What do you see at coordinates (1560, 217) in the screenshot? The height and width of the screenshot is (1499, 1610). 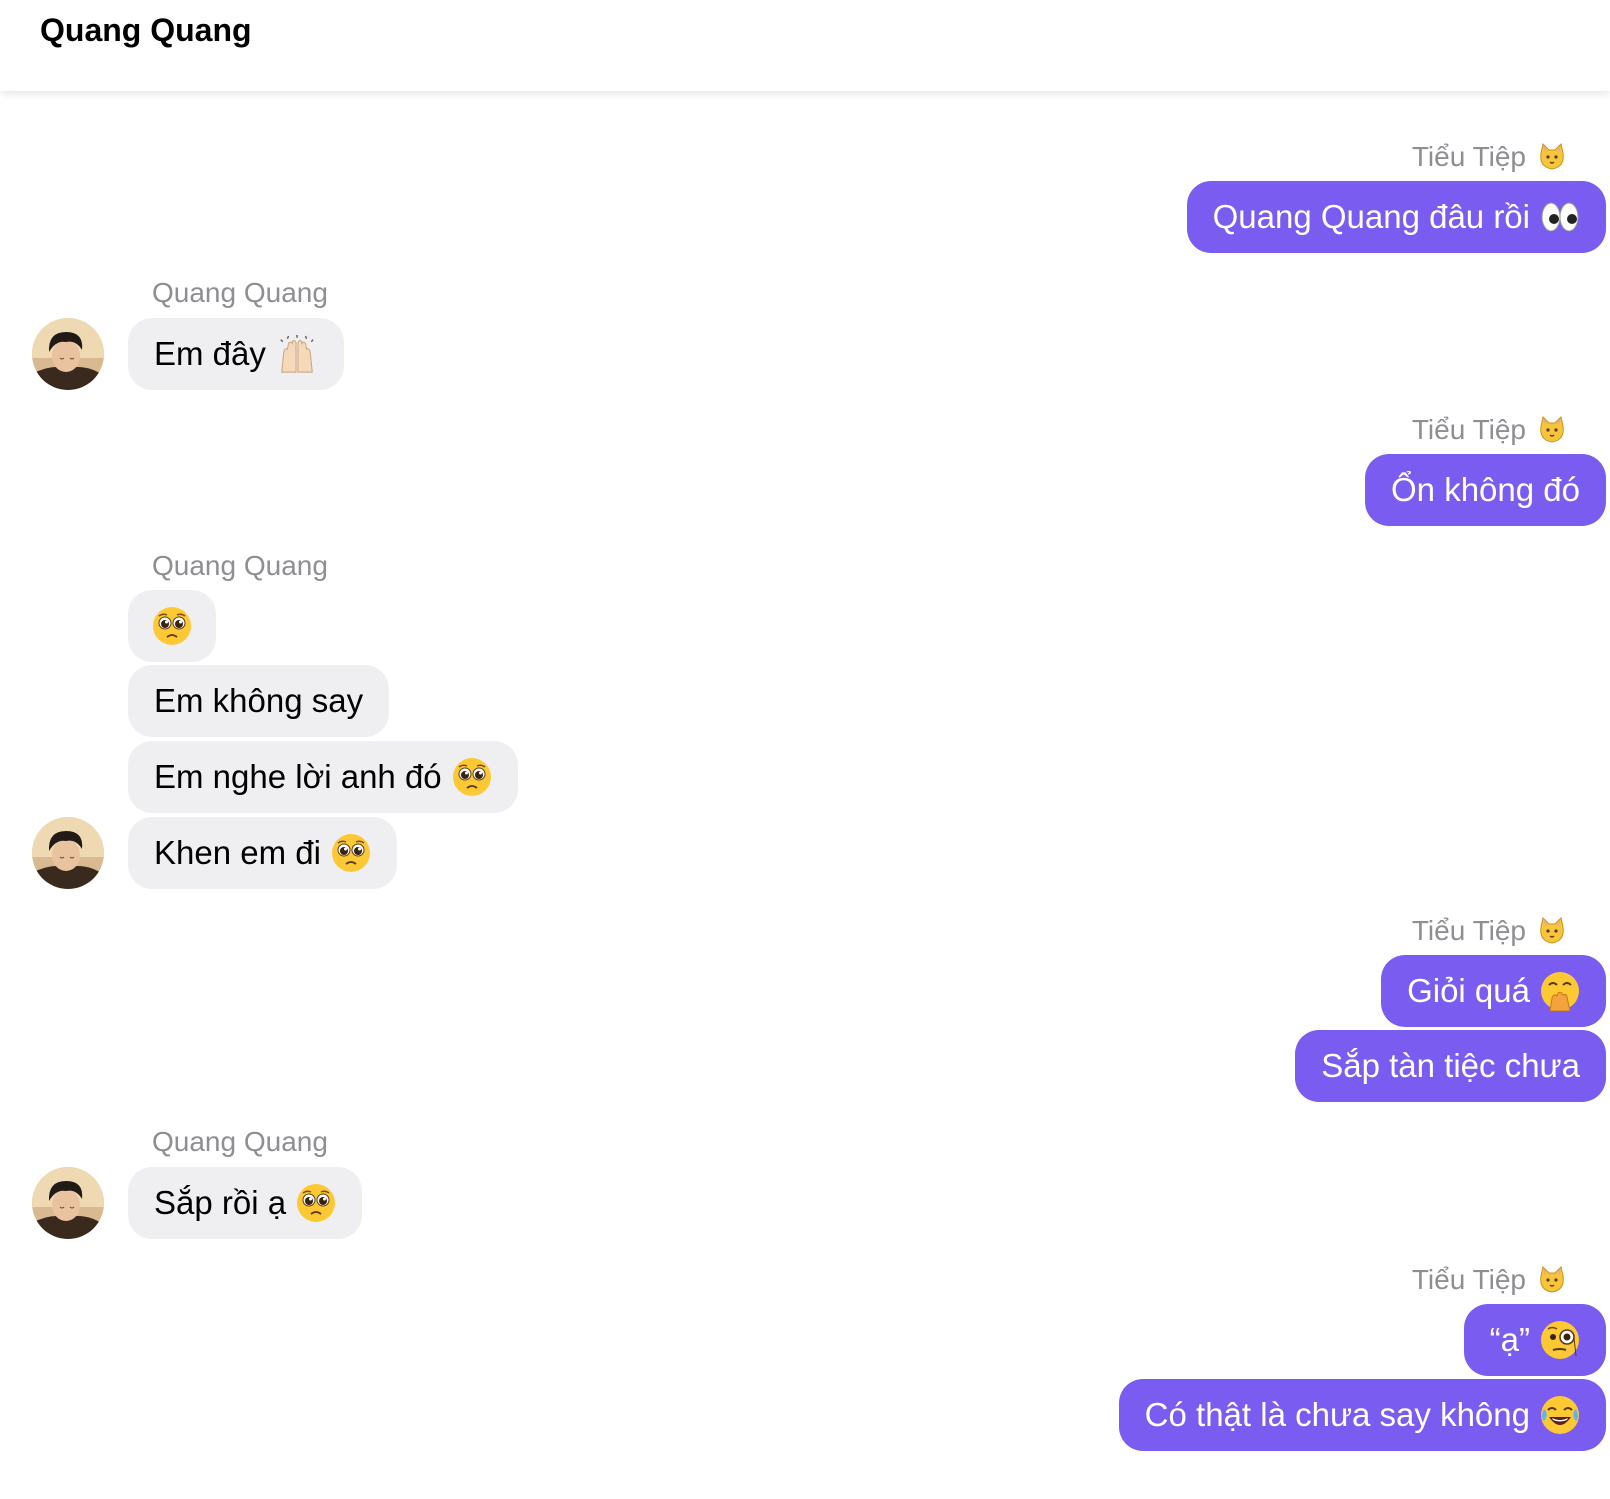 I see `eyes-icon` at bounding box center [1560, 217].